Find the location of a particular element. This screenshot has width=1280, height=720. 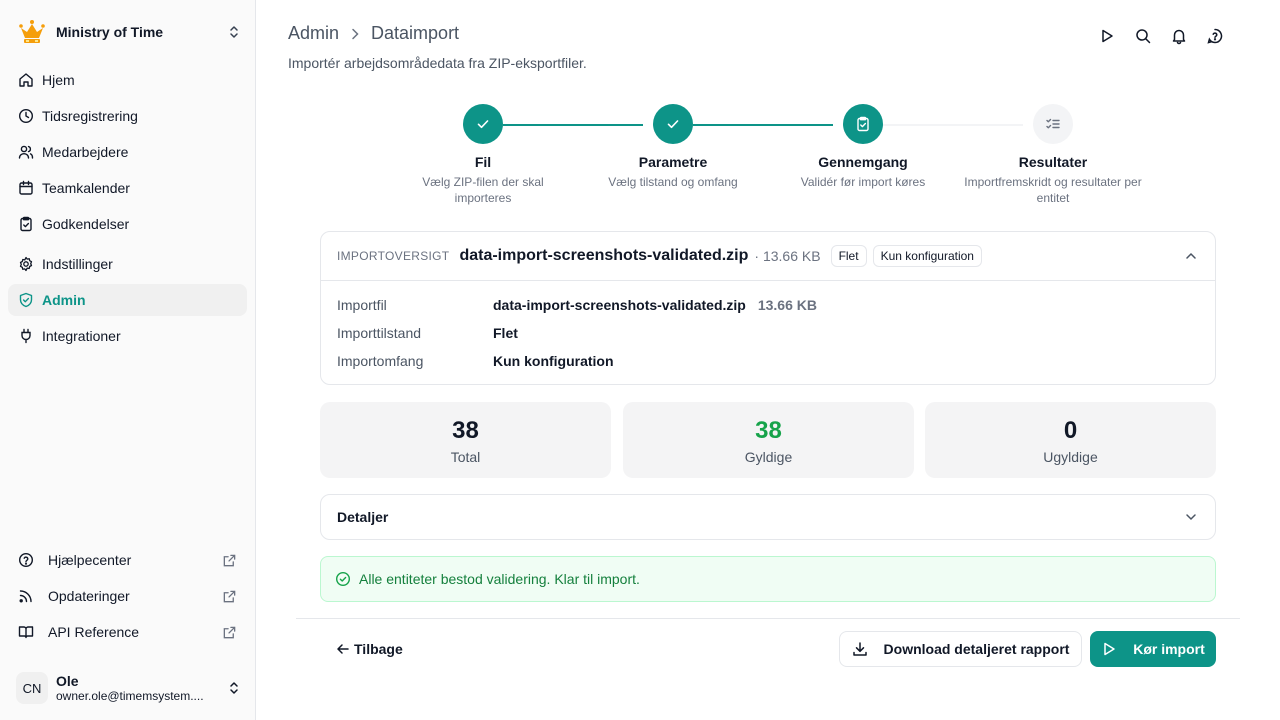

page-title: Dataimport is located at coordinates (415, 33).